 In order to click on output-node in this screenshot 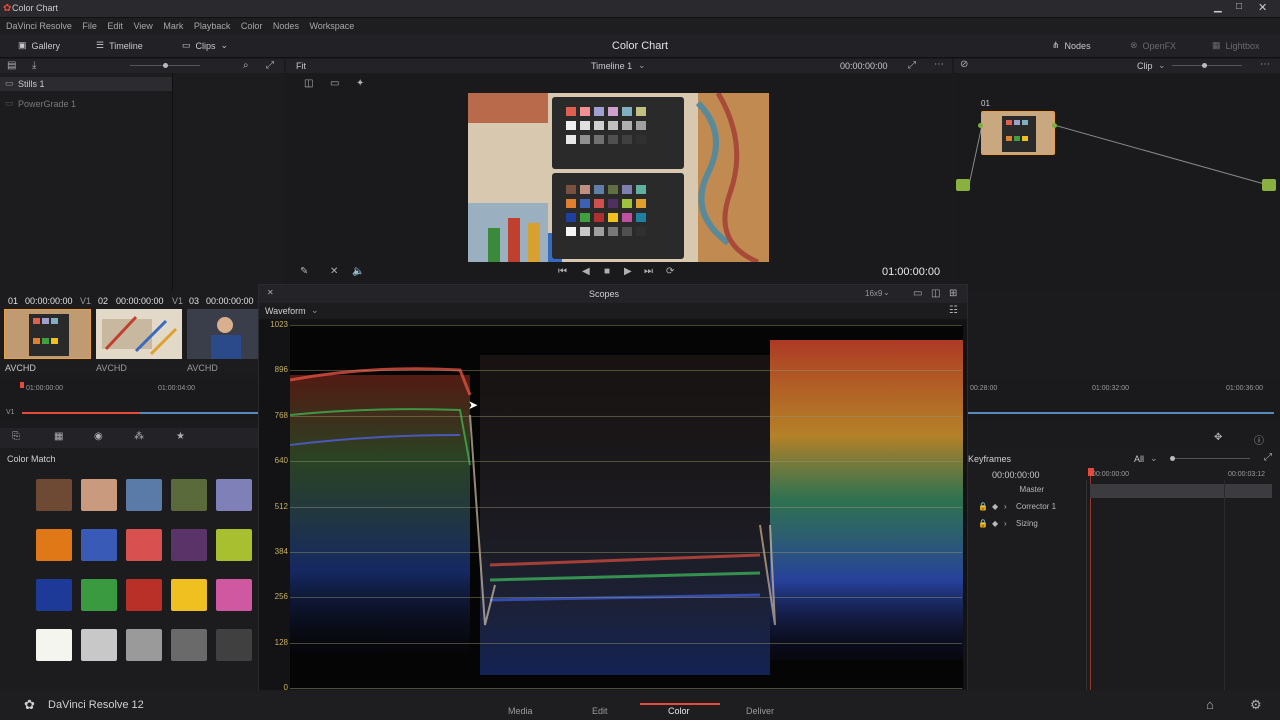, I will do `click(1269, 185)`.